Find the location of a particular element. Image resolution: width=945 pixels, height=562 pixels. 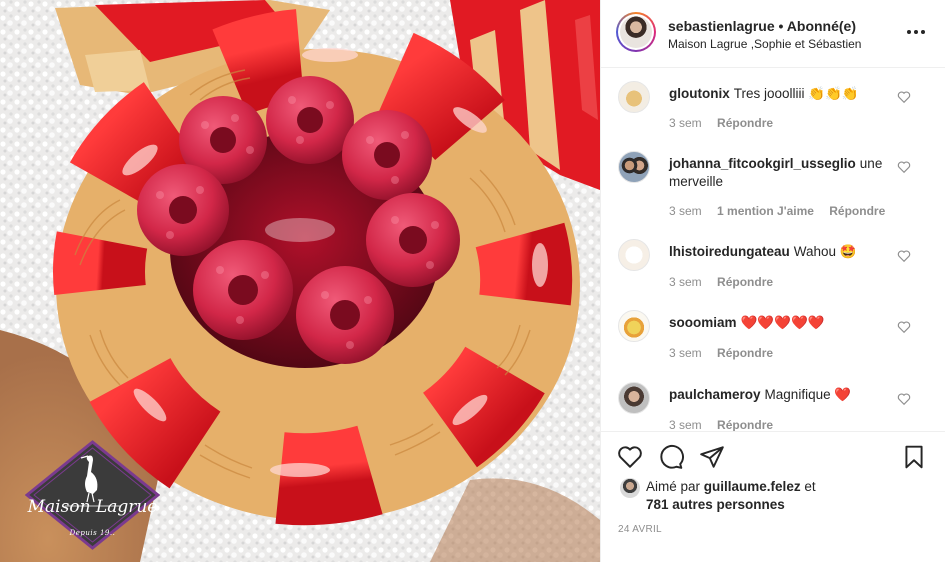

author-line: sebastienlagrue • Abonné(e) is located at coordinates (762, 26).